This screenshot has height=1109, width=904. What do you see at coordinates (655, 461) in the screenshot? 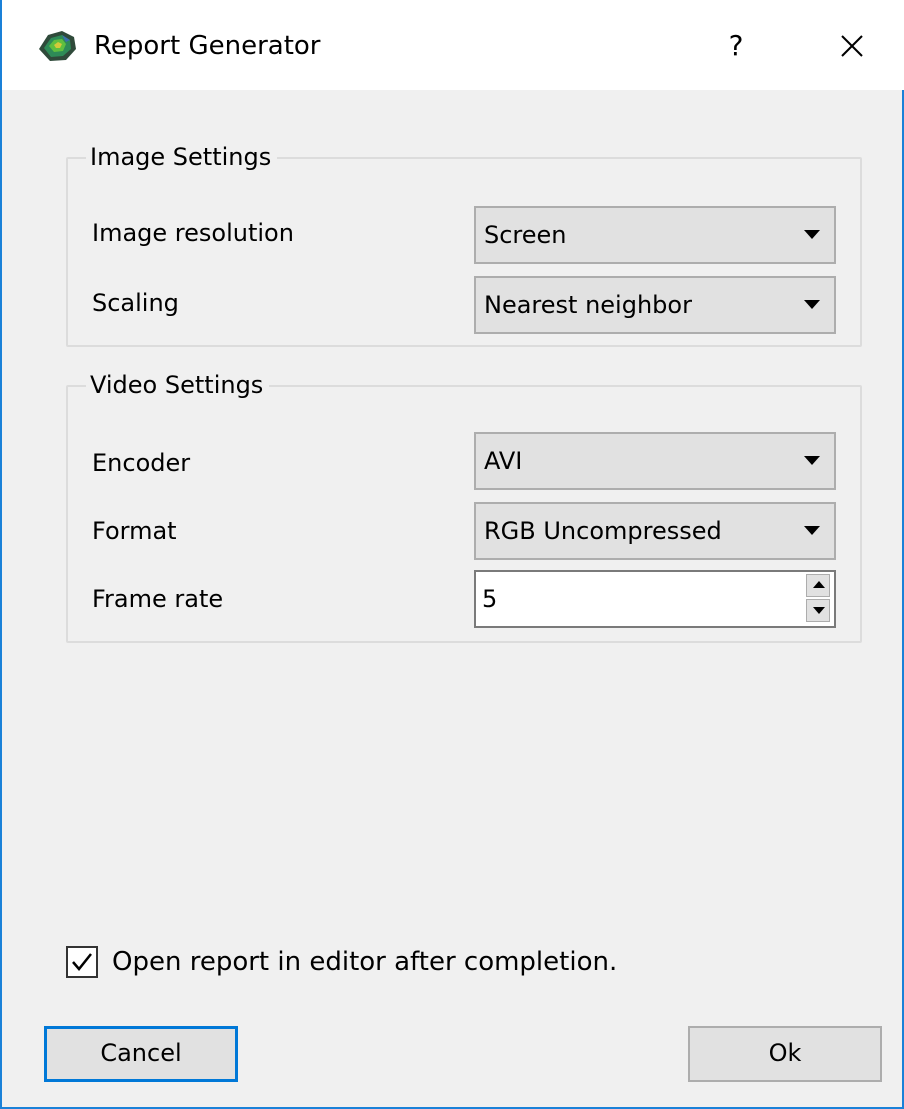
I see `encoder-dropdown: AVI` at bounding box center [655, 461].